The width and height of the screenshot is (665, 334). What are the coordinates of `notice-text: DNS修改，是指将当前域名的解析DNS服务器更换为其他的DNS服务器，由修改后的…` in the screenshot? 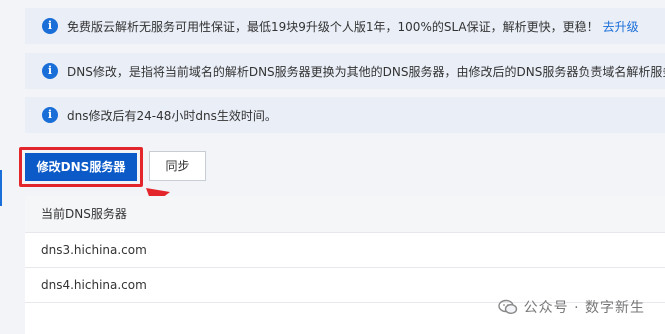 It's located at (366, 71).